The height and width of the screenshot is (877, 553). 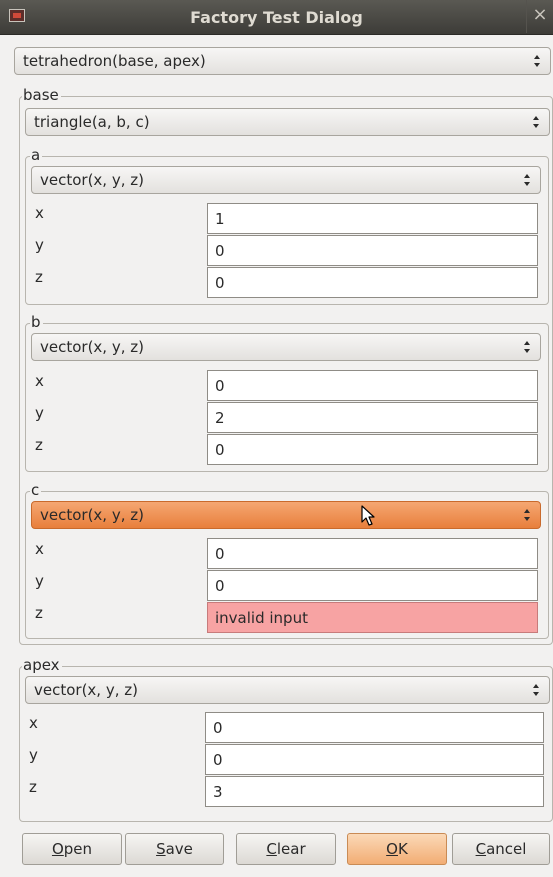 I want to click on a-y-input: 0, so click(x=372, y=250).